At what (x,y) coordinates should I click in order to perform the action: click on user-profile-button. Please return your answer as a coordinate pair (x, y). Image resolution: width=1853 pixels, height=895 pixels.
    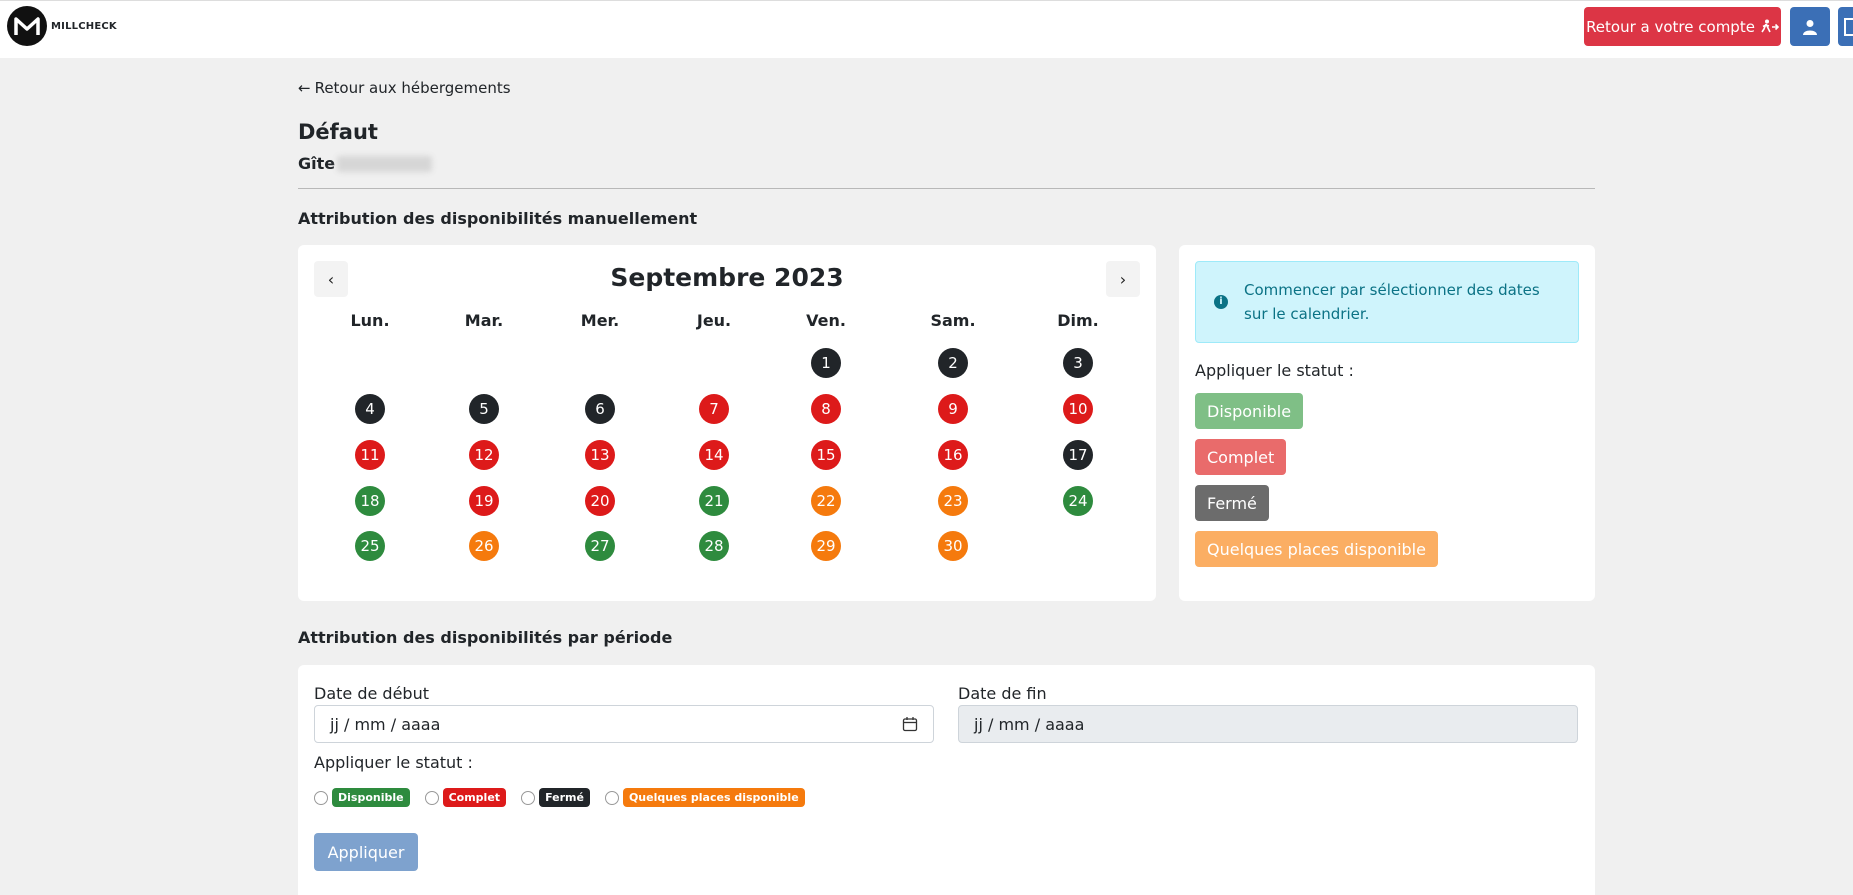
    Looking at the image, I should click on (1810, 26).